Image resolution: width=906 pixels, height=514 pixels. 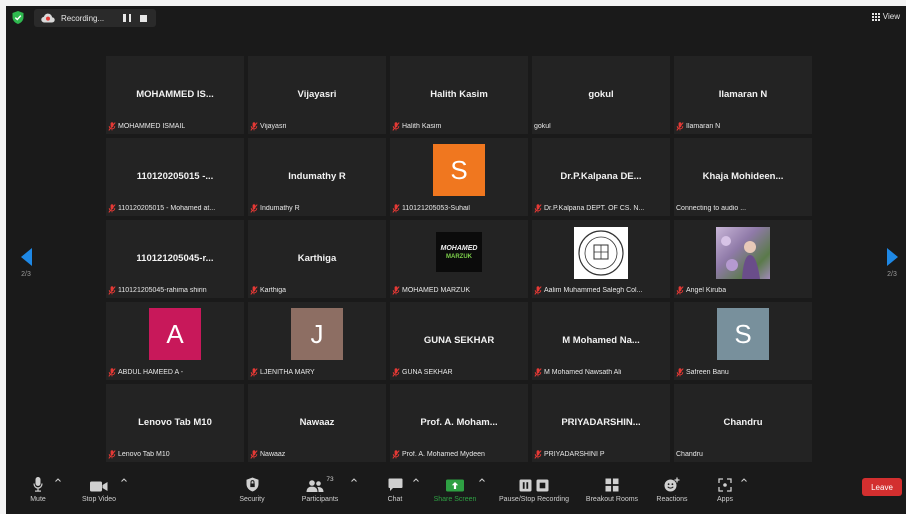 What do you see at coordinates (601, 423) in the screenshot?
I see `participant-tile: PRIYADARSHIN... PRIYADARSHINI P` at bounding box center [601, 423].